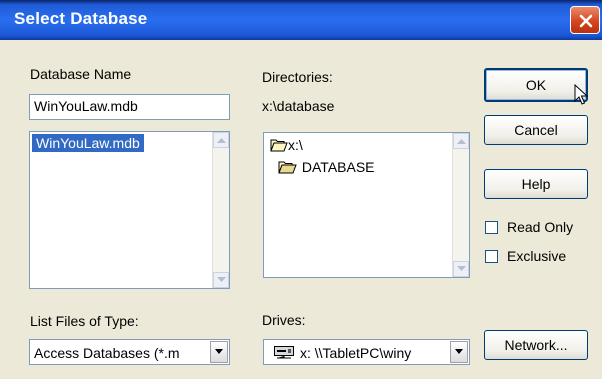 The width and height of the screenshot is (602, 379). What do you see at coordinates (491, 256) in the screenshot?
I see `exclusive-checkbox` at bounding box center [491, 256].